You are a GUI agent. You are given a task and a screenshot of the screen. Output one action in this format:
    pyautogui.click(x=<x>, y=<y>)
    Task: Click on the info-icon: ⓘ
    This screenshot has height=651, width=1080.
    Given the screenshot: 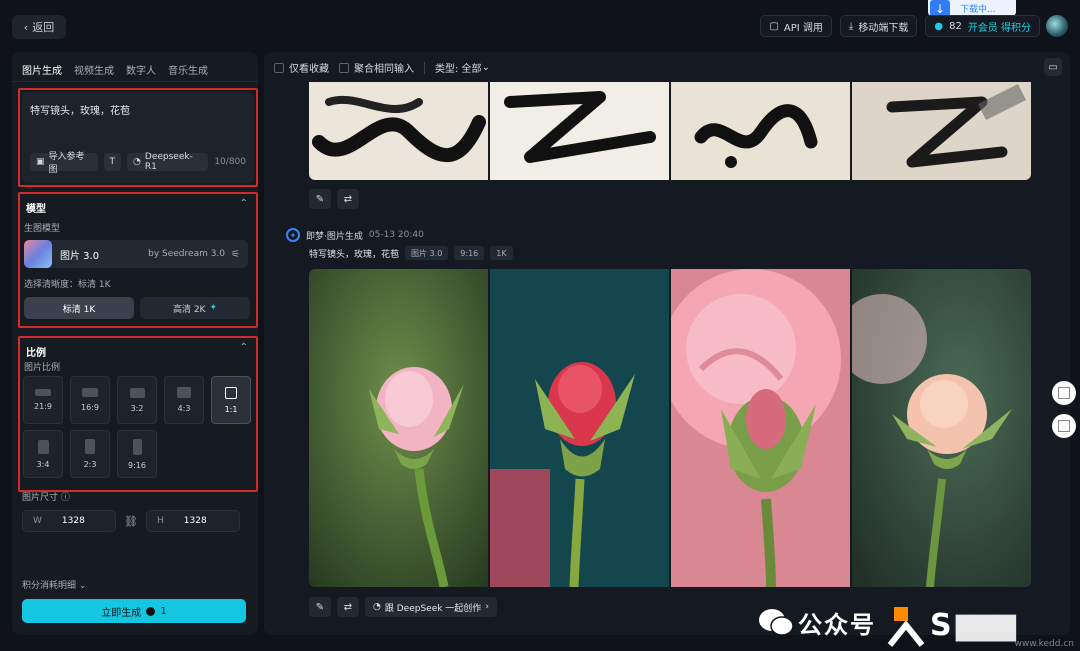 What is the action you would take?
    pyautogui.click(x=65, y=498)
    